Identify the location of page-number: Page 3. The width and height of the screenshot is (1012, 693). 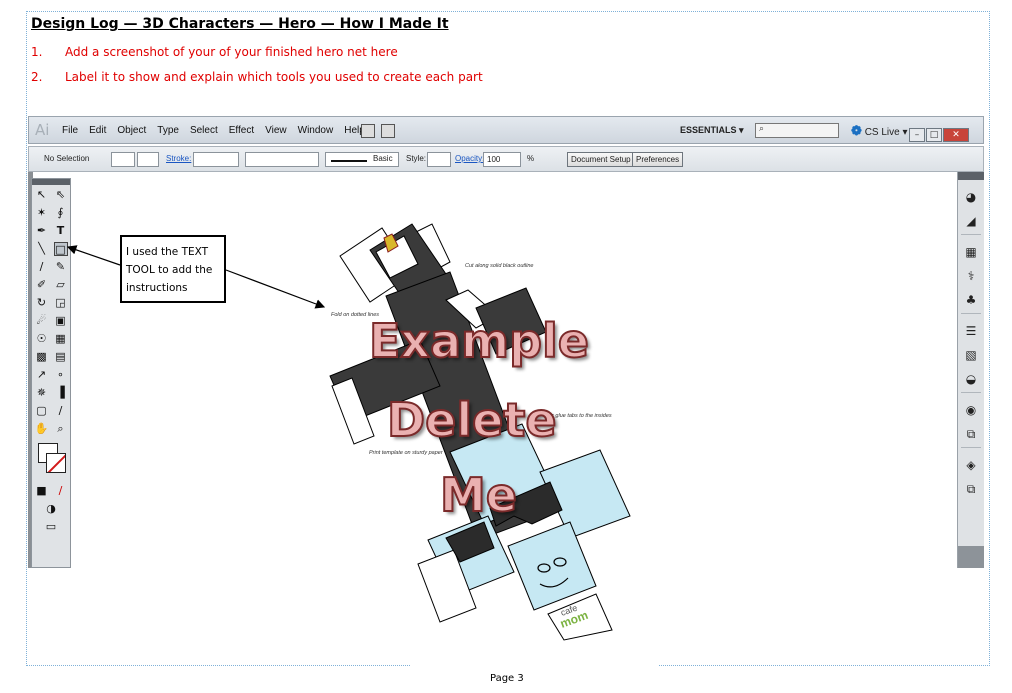
(507, 678).